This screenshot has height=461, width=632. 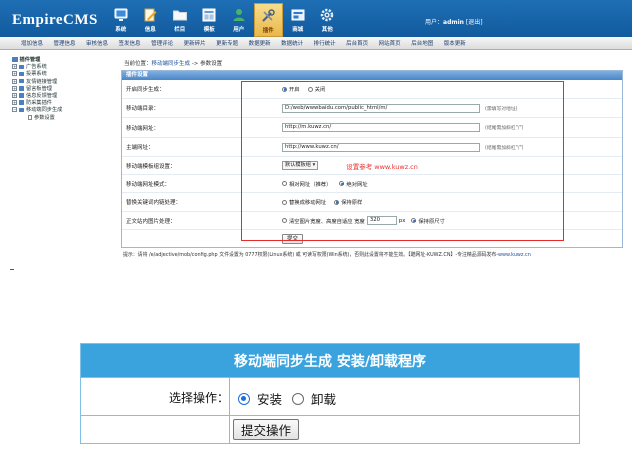 What do you see at coordinates (209, 14) in the screenshot?
I see `template-icon` at bounding box center [209, 14].